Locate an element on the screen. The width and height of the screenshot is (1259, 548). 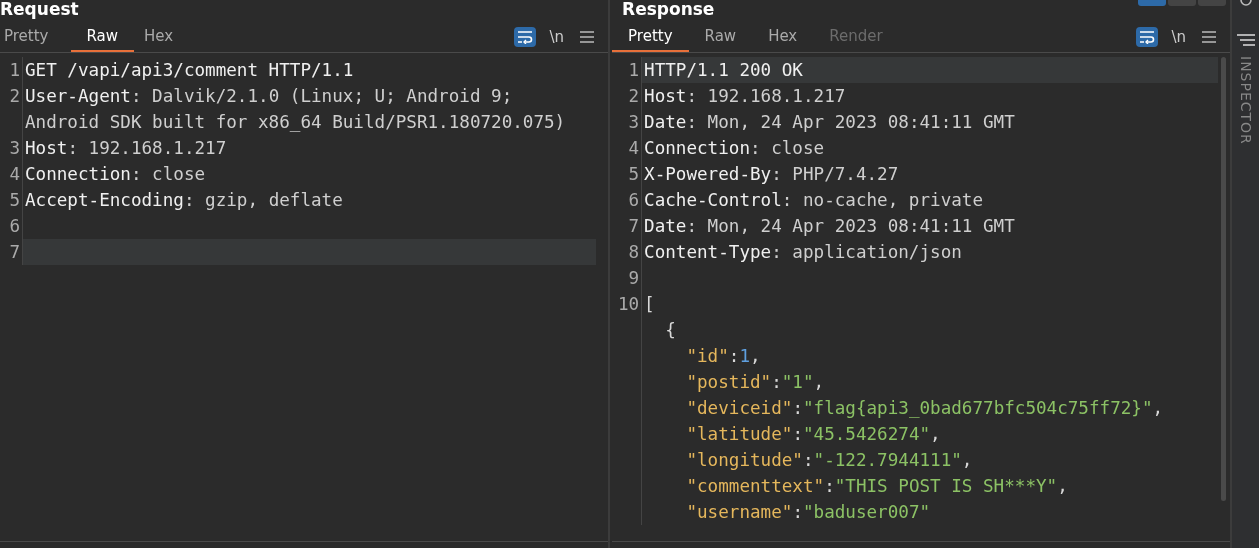
code-line: Accept-Encoding: gzip, deflate is located at coordinates (184, 200).